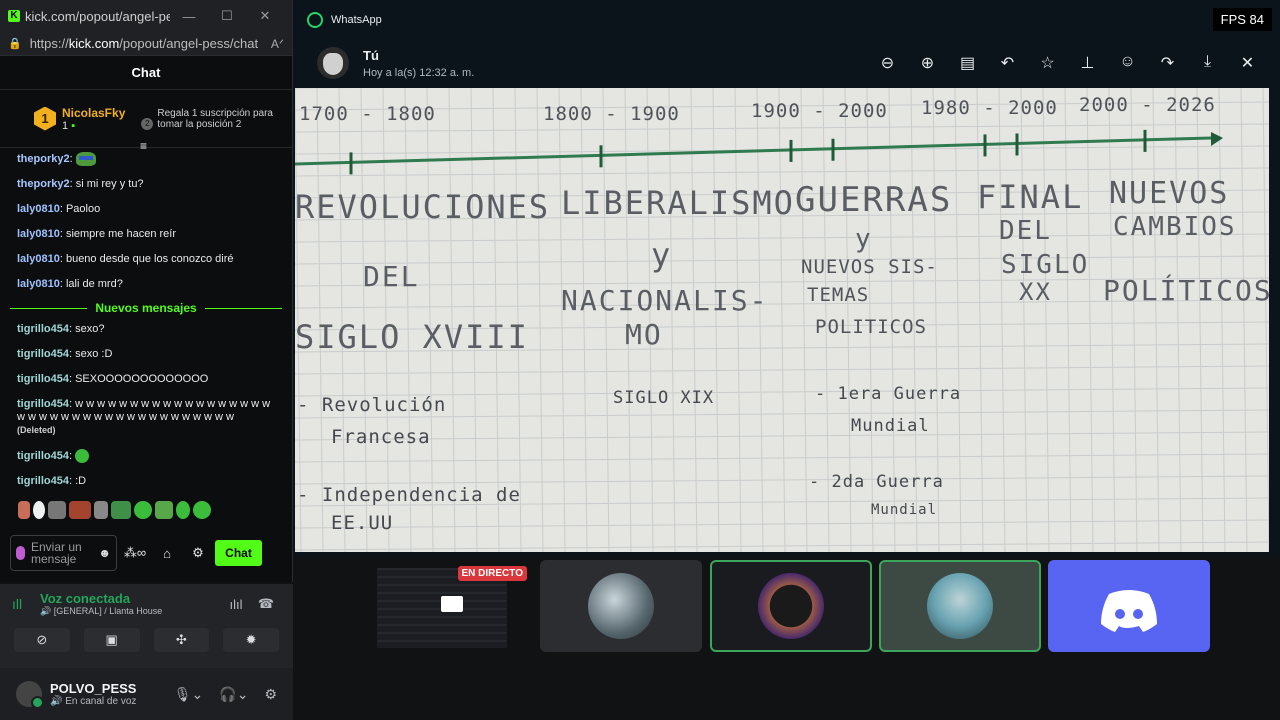 This screenshot has width=1280, height=720. I want to click on collapse-pin-icon: ≡, so click(143, 146).